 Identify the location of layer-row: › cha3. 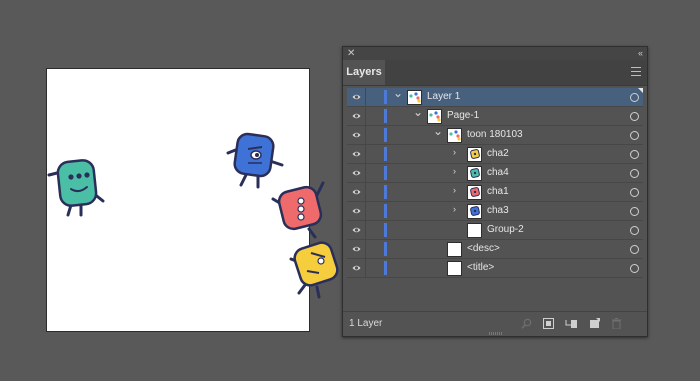
(495, 211).